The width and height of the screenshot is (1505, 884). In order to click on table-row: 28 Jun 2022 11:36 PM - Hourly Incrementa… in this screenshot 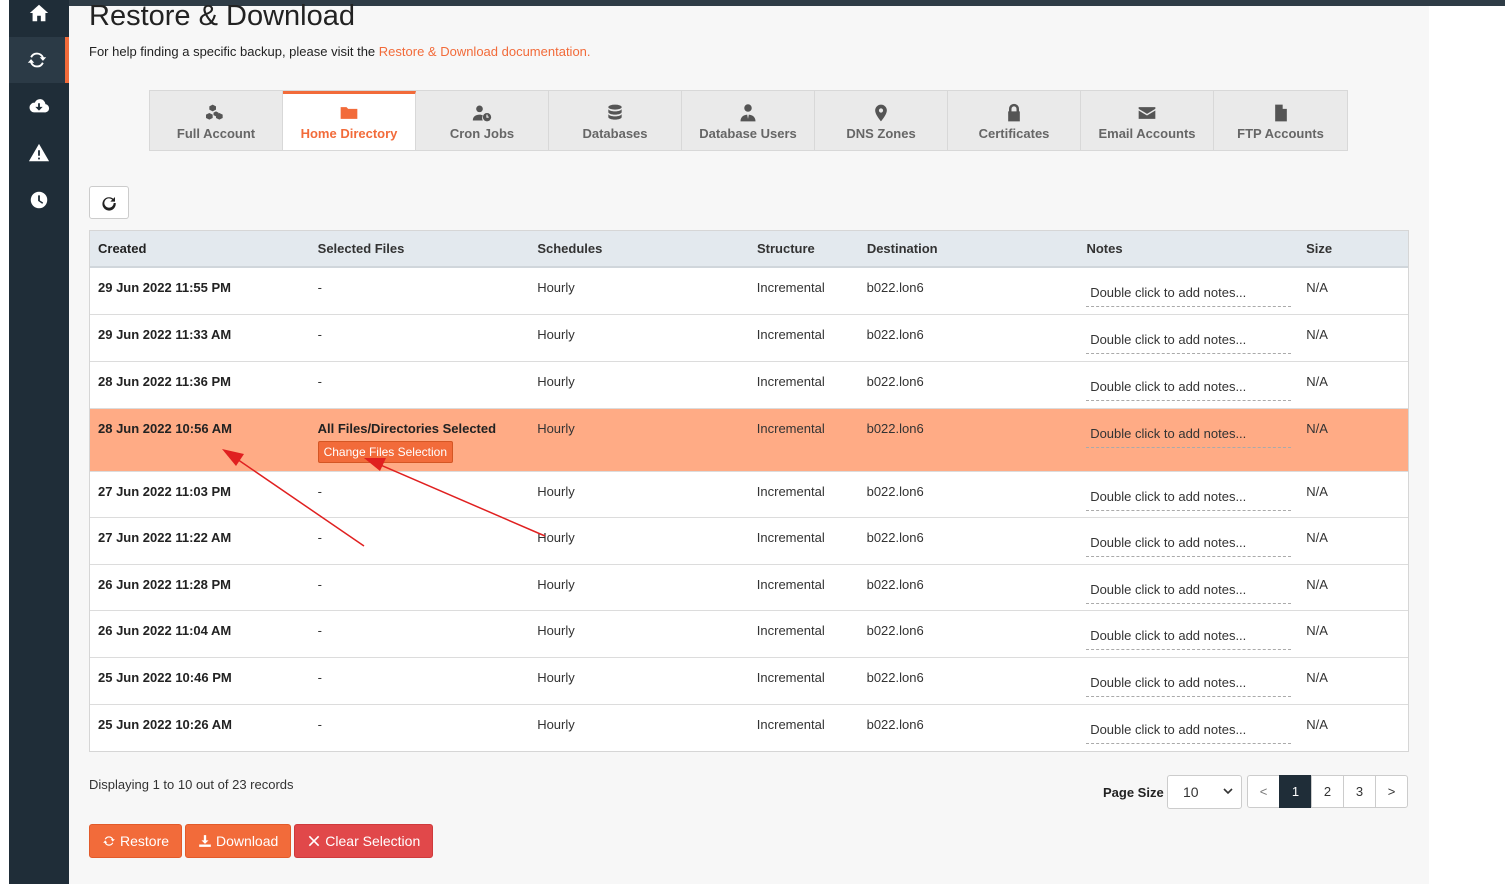, I will do `click(749, 385)`.